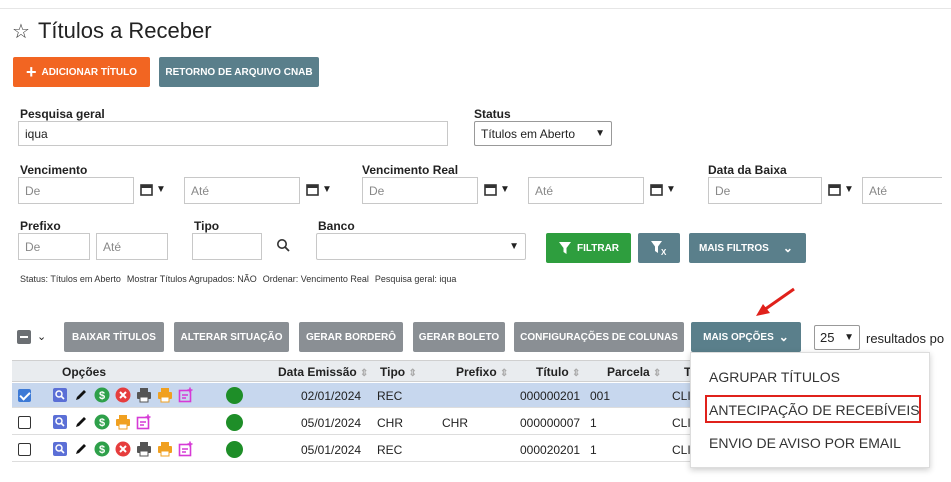 The height and width of the screenshot is (482, 951). What do you see at coordinates (234, 449) in the screenshot?
I see `status-indicator` at bounding box center [234, 449].